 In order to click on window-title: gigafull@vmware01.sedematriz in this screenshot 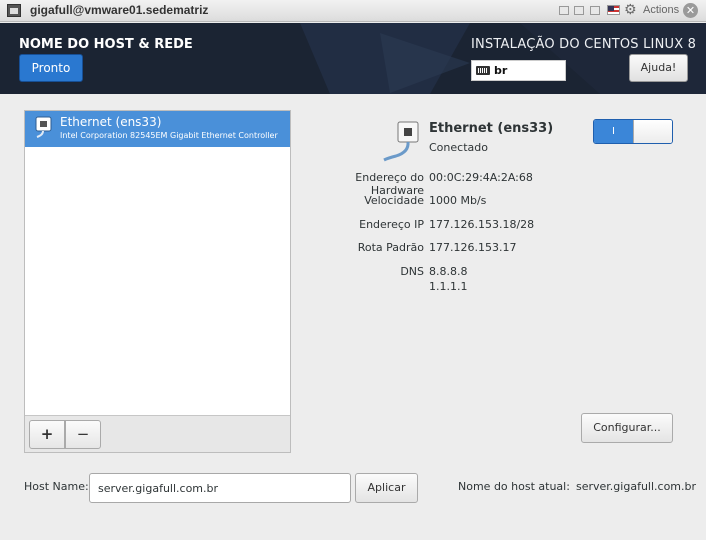, I will do `click(119, 10)`.